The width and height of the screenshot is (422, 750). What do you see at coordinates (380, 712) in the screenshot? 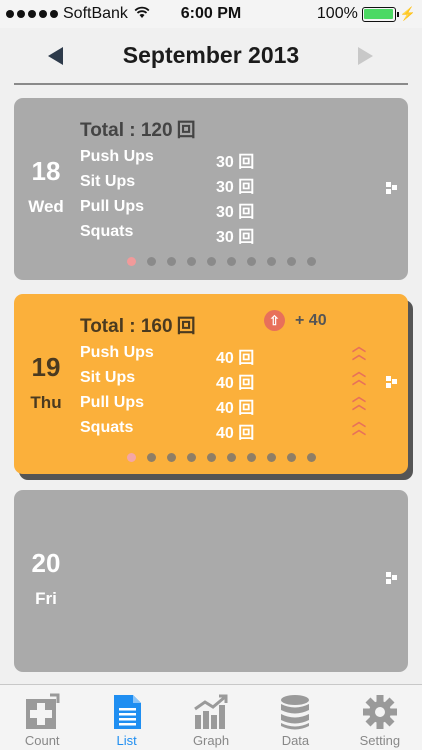
I see `setting-gear-icon` at bounding box center [380, 712].